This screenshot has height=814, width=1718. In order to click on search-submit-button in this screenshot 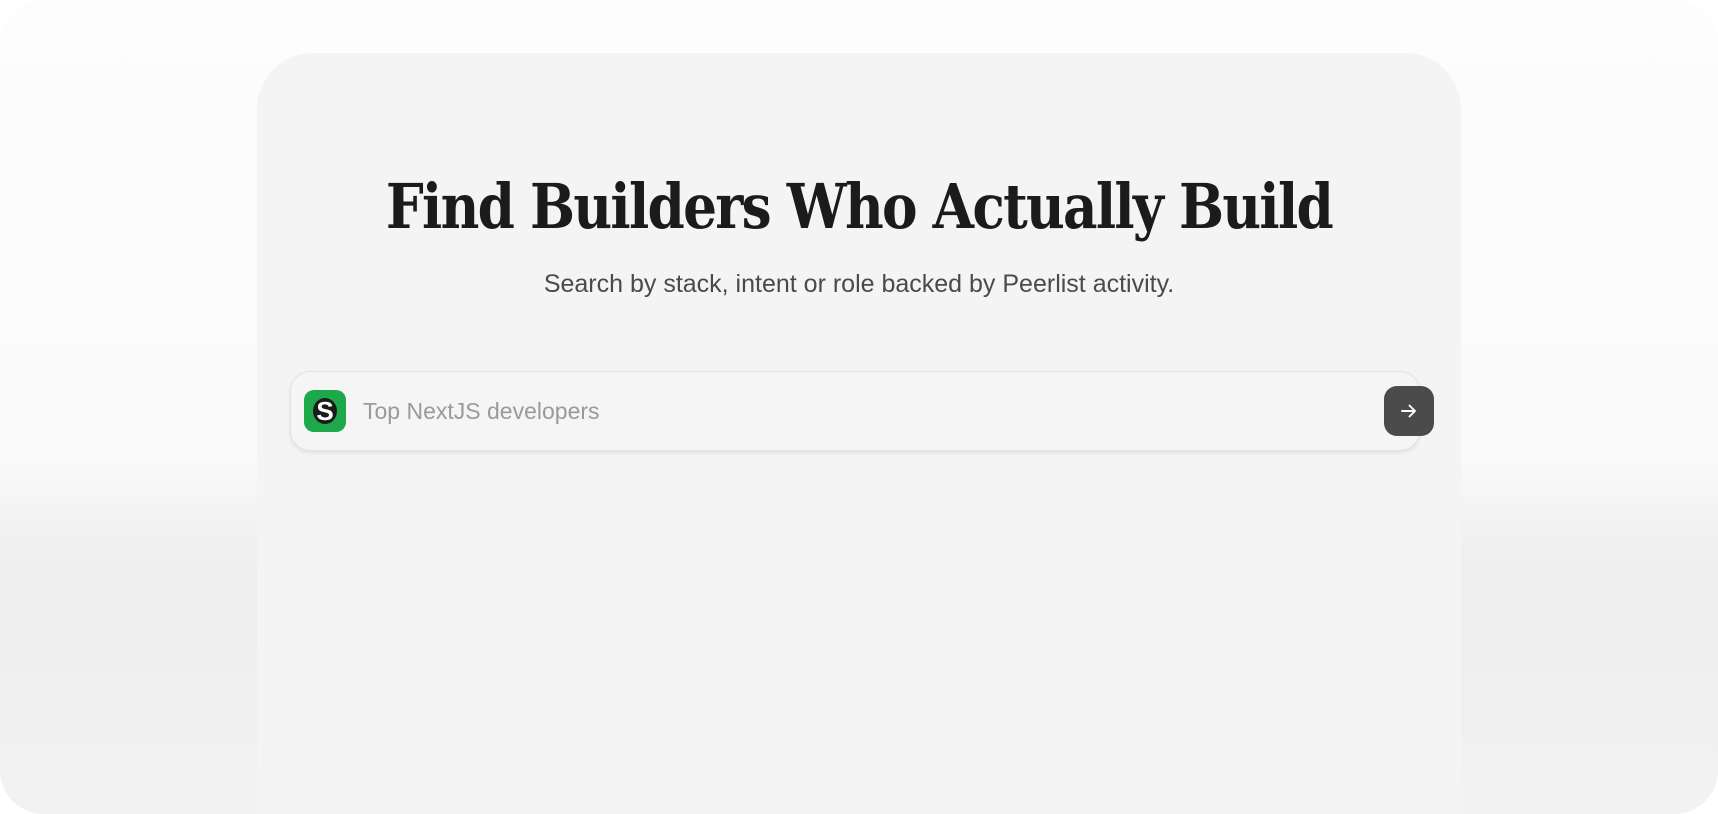, I will do `click(1409, 411)`.